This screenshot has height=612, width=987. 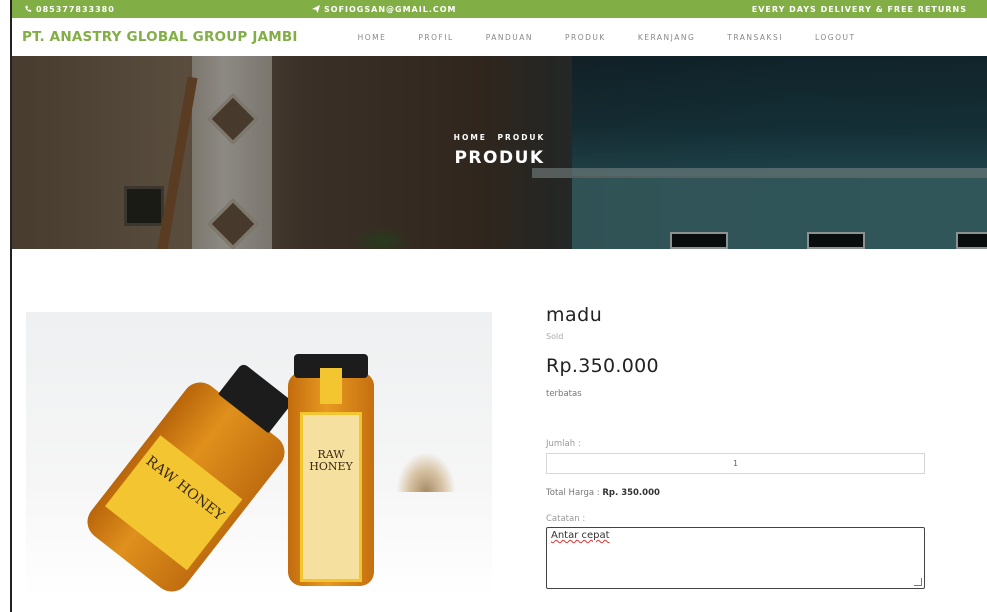 I want to click on paper-plane-icon, so click(x=316, y=9).